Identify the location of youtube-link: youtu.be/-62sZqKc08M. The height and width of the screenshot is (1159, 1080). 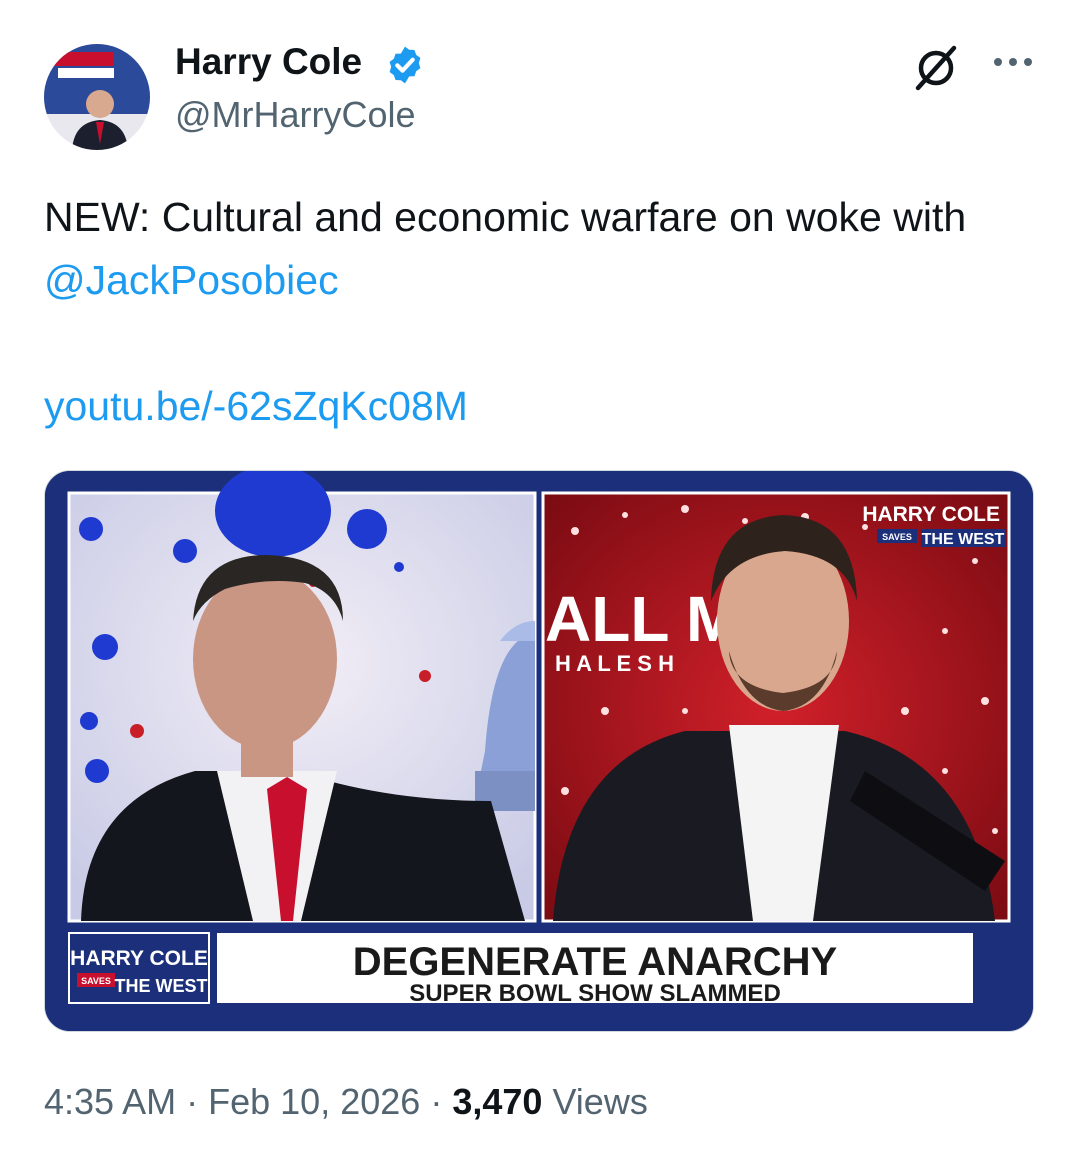
(256, 406).